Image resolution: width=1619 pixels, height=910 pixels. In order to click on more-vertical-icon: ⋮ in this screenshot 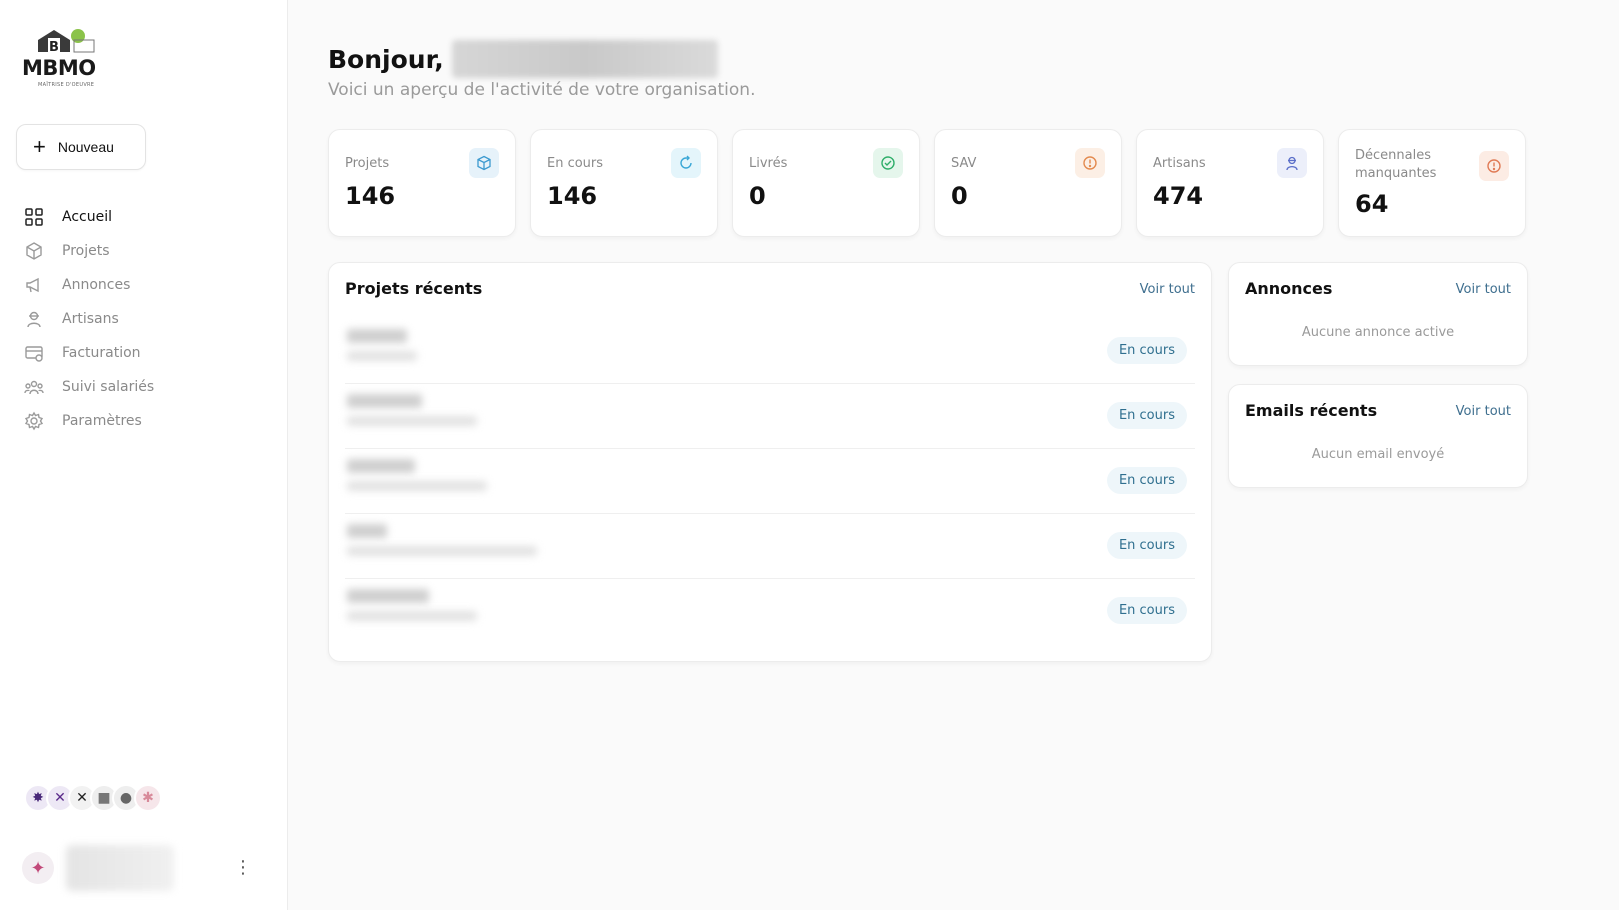, I will do `click(243, 868)`.